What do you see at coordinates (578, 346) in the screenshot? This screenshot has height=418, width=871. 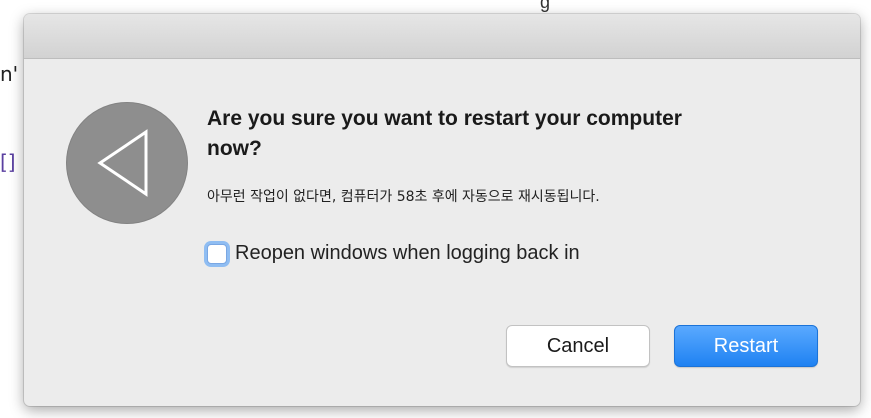 I see `cancel-button: Cancel` at bounding box center [578, 346].